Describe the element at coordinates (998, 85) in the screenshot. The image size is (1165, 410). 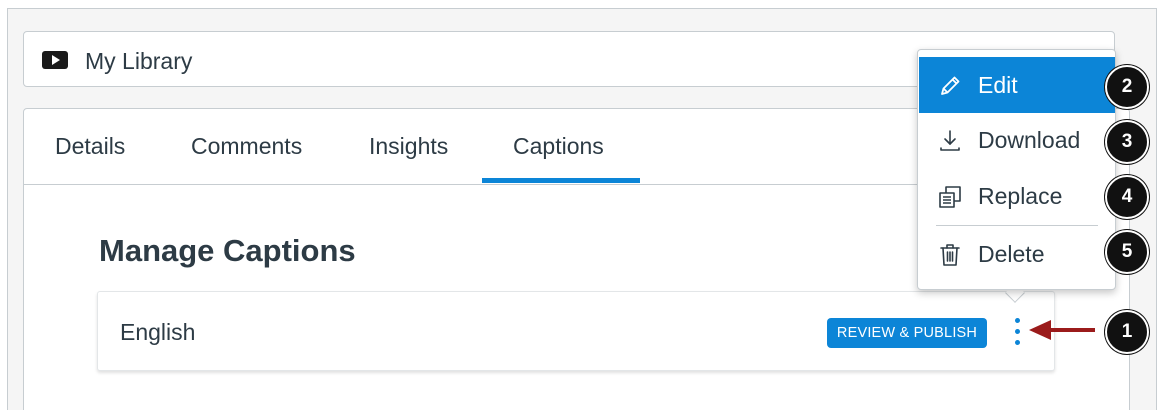
I see `menu-item-label: Edit` at that location.